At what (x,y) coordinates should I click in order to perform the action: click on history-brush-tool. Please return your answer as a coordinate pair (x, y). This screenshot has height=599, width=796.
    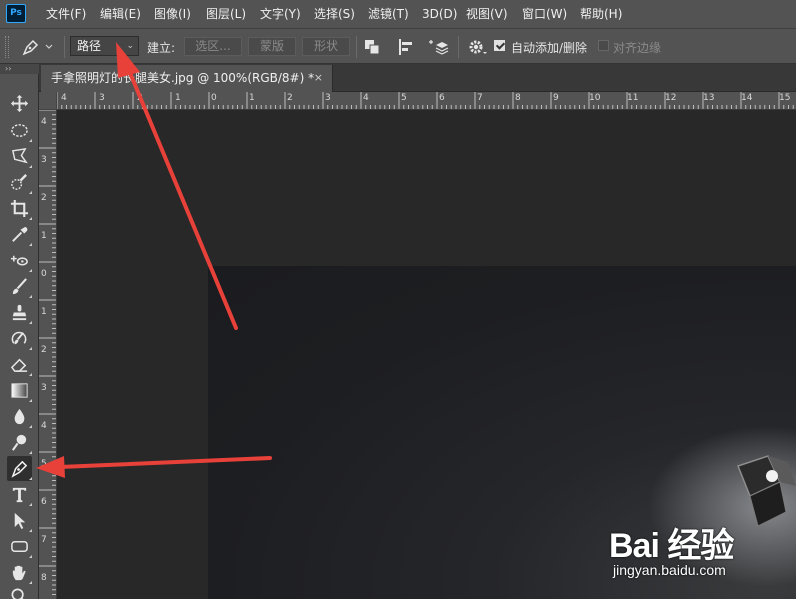
    Looking at the image, I should click on (19, 338).